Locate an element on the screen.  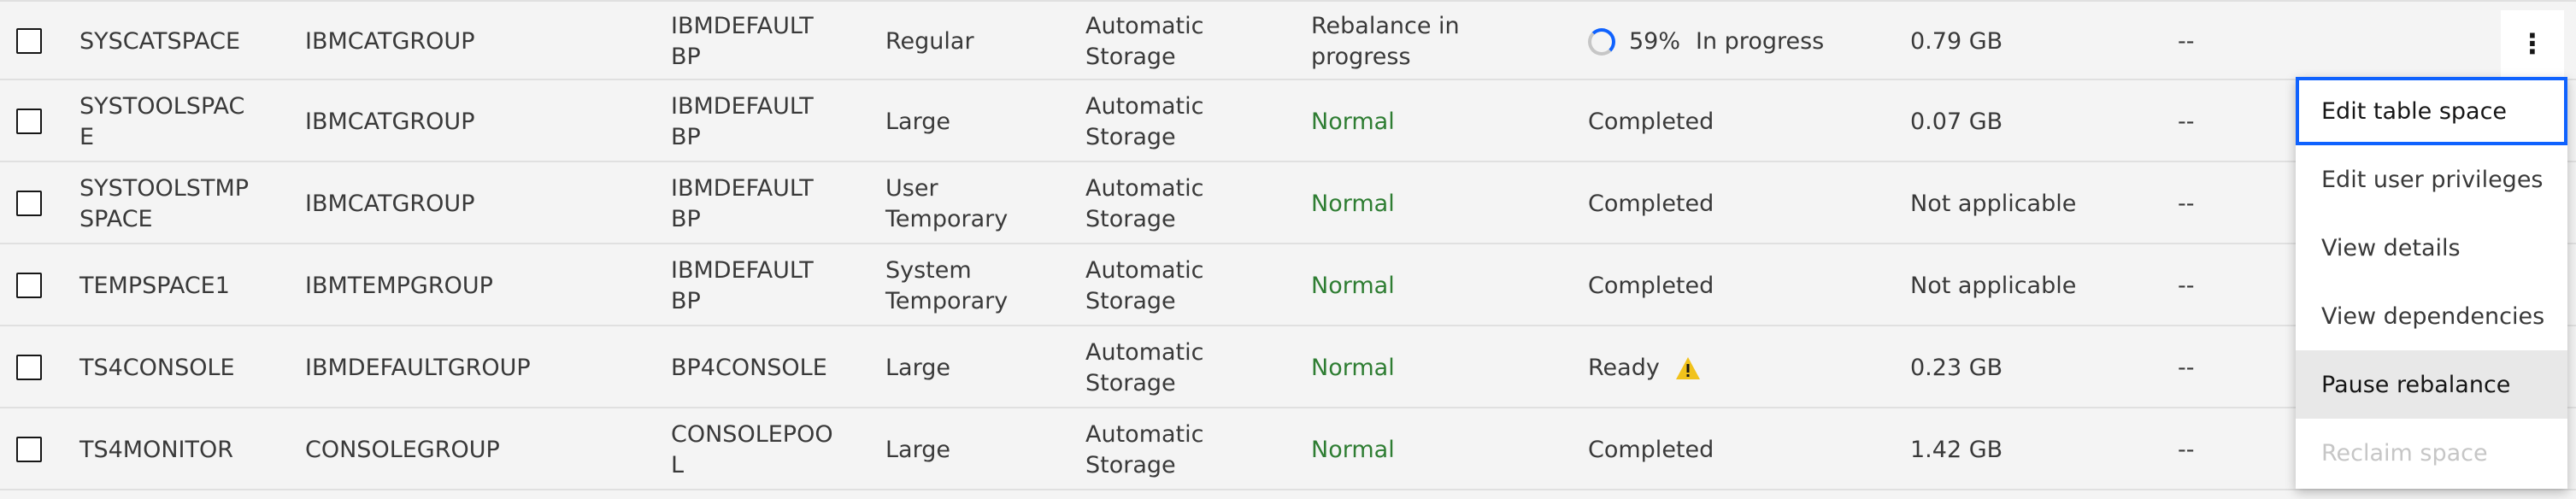
table-space-name: TS4MONITOR is located at coordinates (156, 450).